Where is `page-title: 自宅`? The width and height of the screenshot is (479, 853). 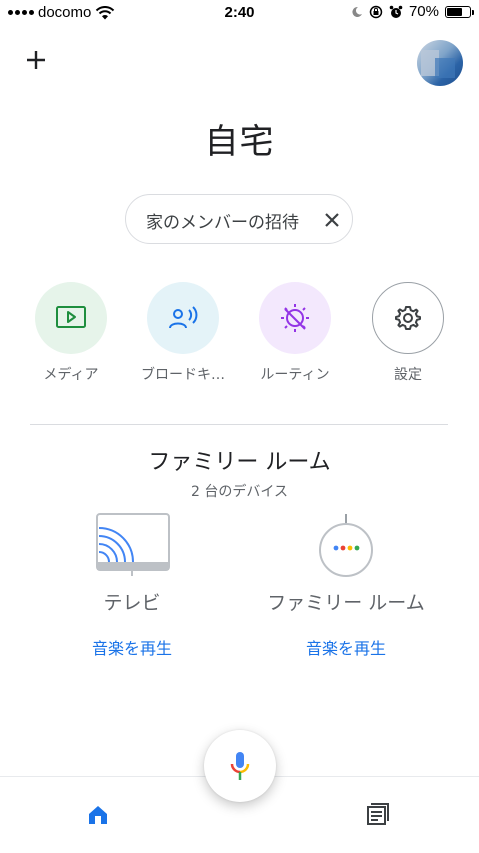
page-title: 自宅 is located at coordinates (239, 142).